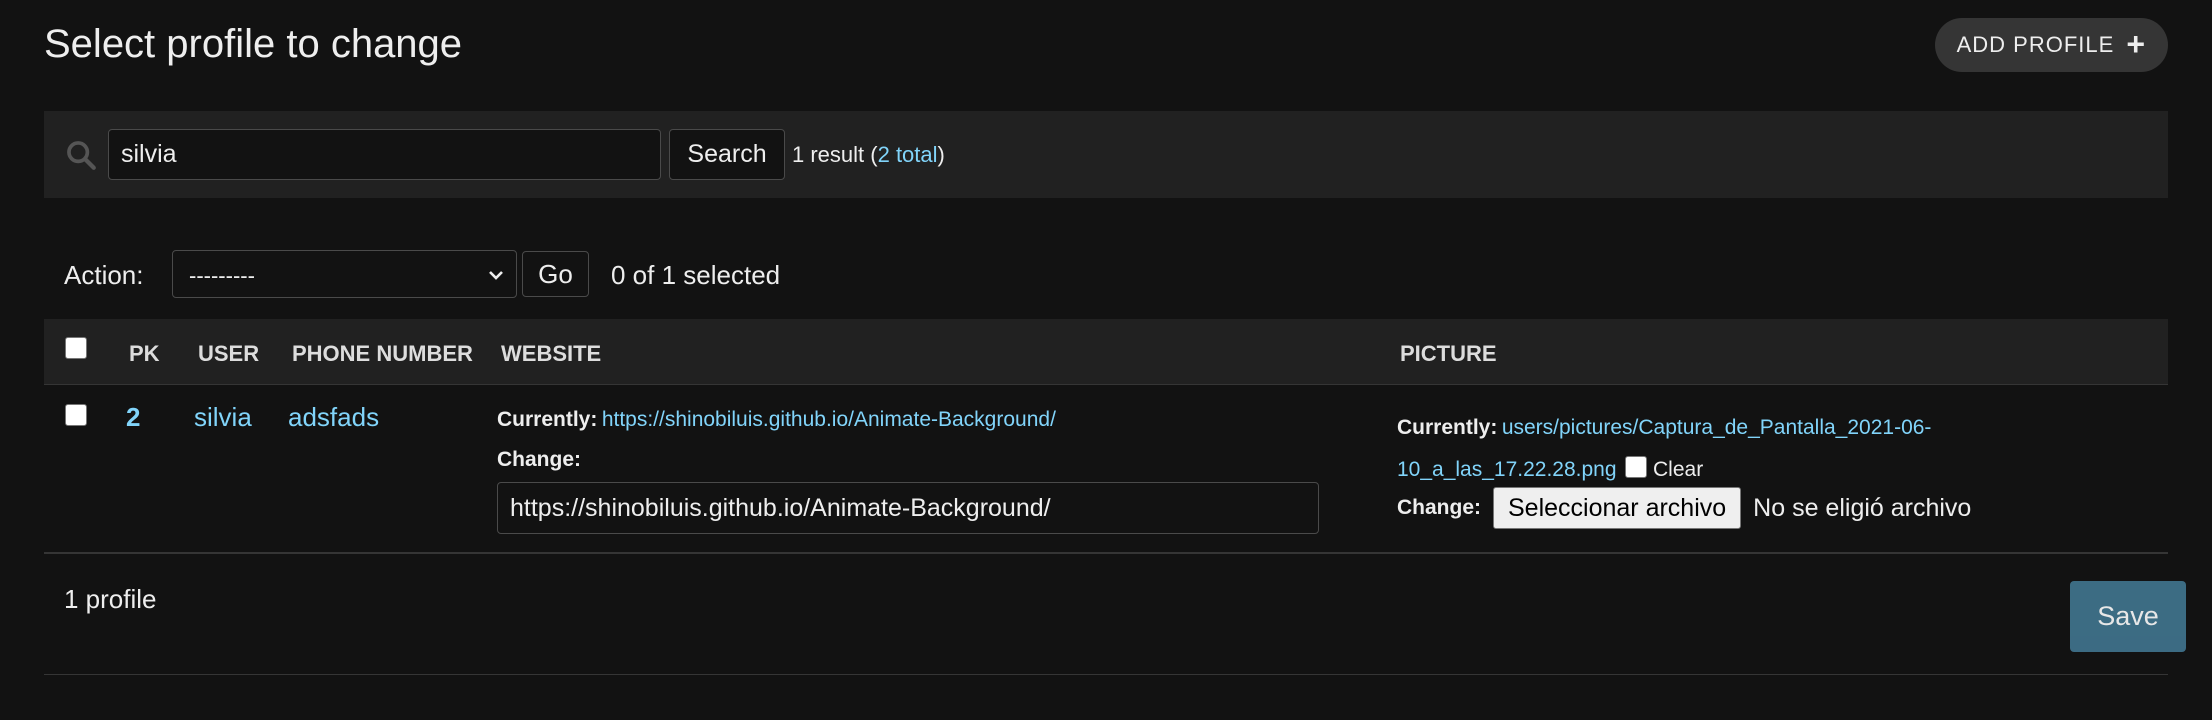  I want to click on action-selected-option: ---------, so click(222, 275).